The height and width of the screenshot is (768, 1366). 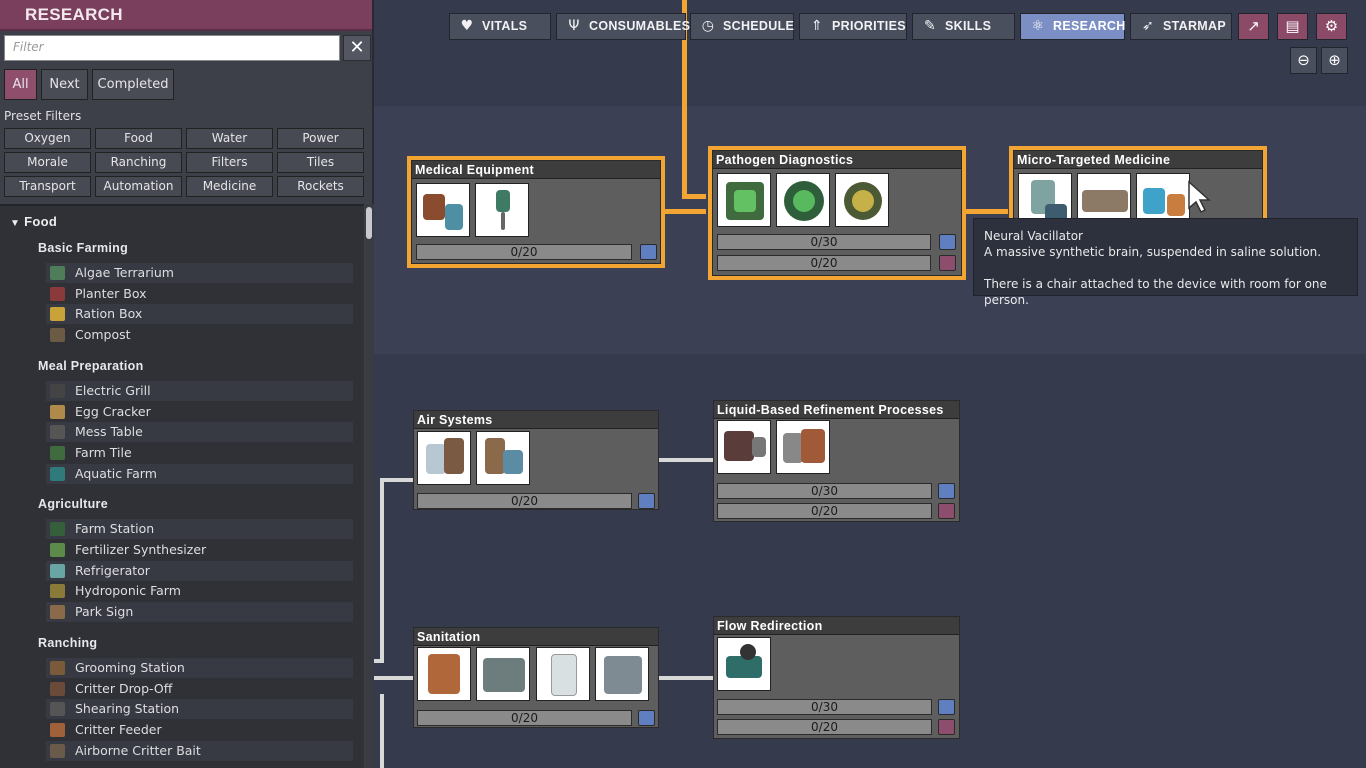 I want to click on preset-filter-automation: Automation, so click(x=138, y=186).